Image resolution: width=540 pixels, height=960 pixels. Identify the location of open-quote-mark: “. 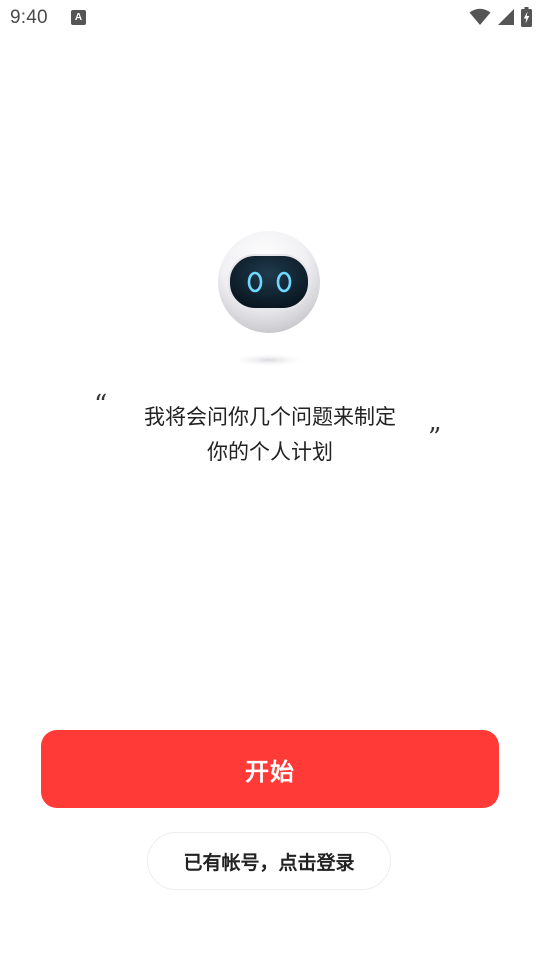
(101, 405).